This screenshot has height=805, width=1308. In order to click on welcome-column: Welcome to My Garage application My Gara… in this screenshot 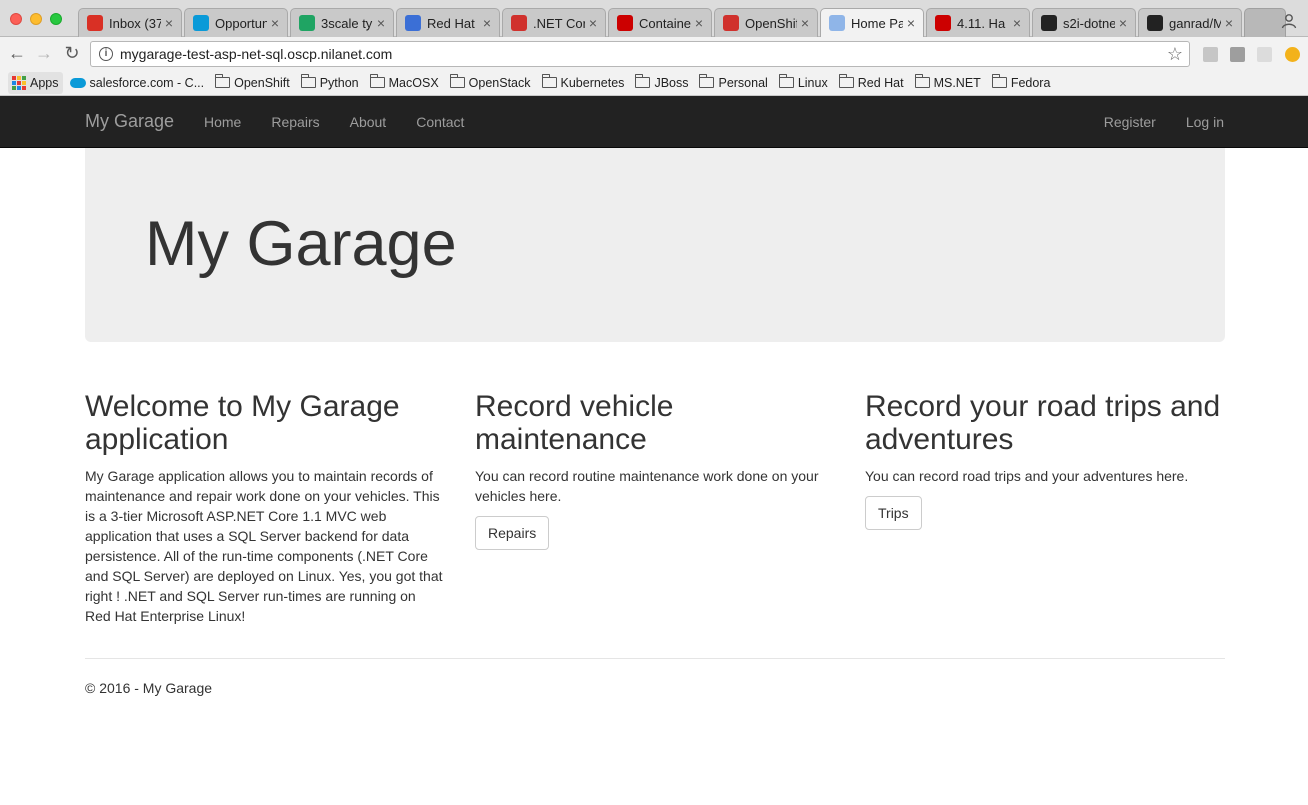, I will do `click(265, 513)`.